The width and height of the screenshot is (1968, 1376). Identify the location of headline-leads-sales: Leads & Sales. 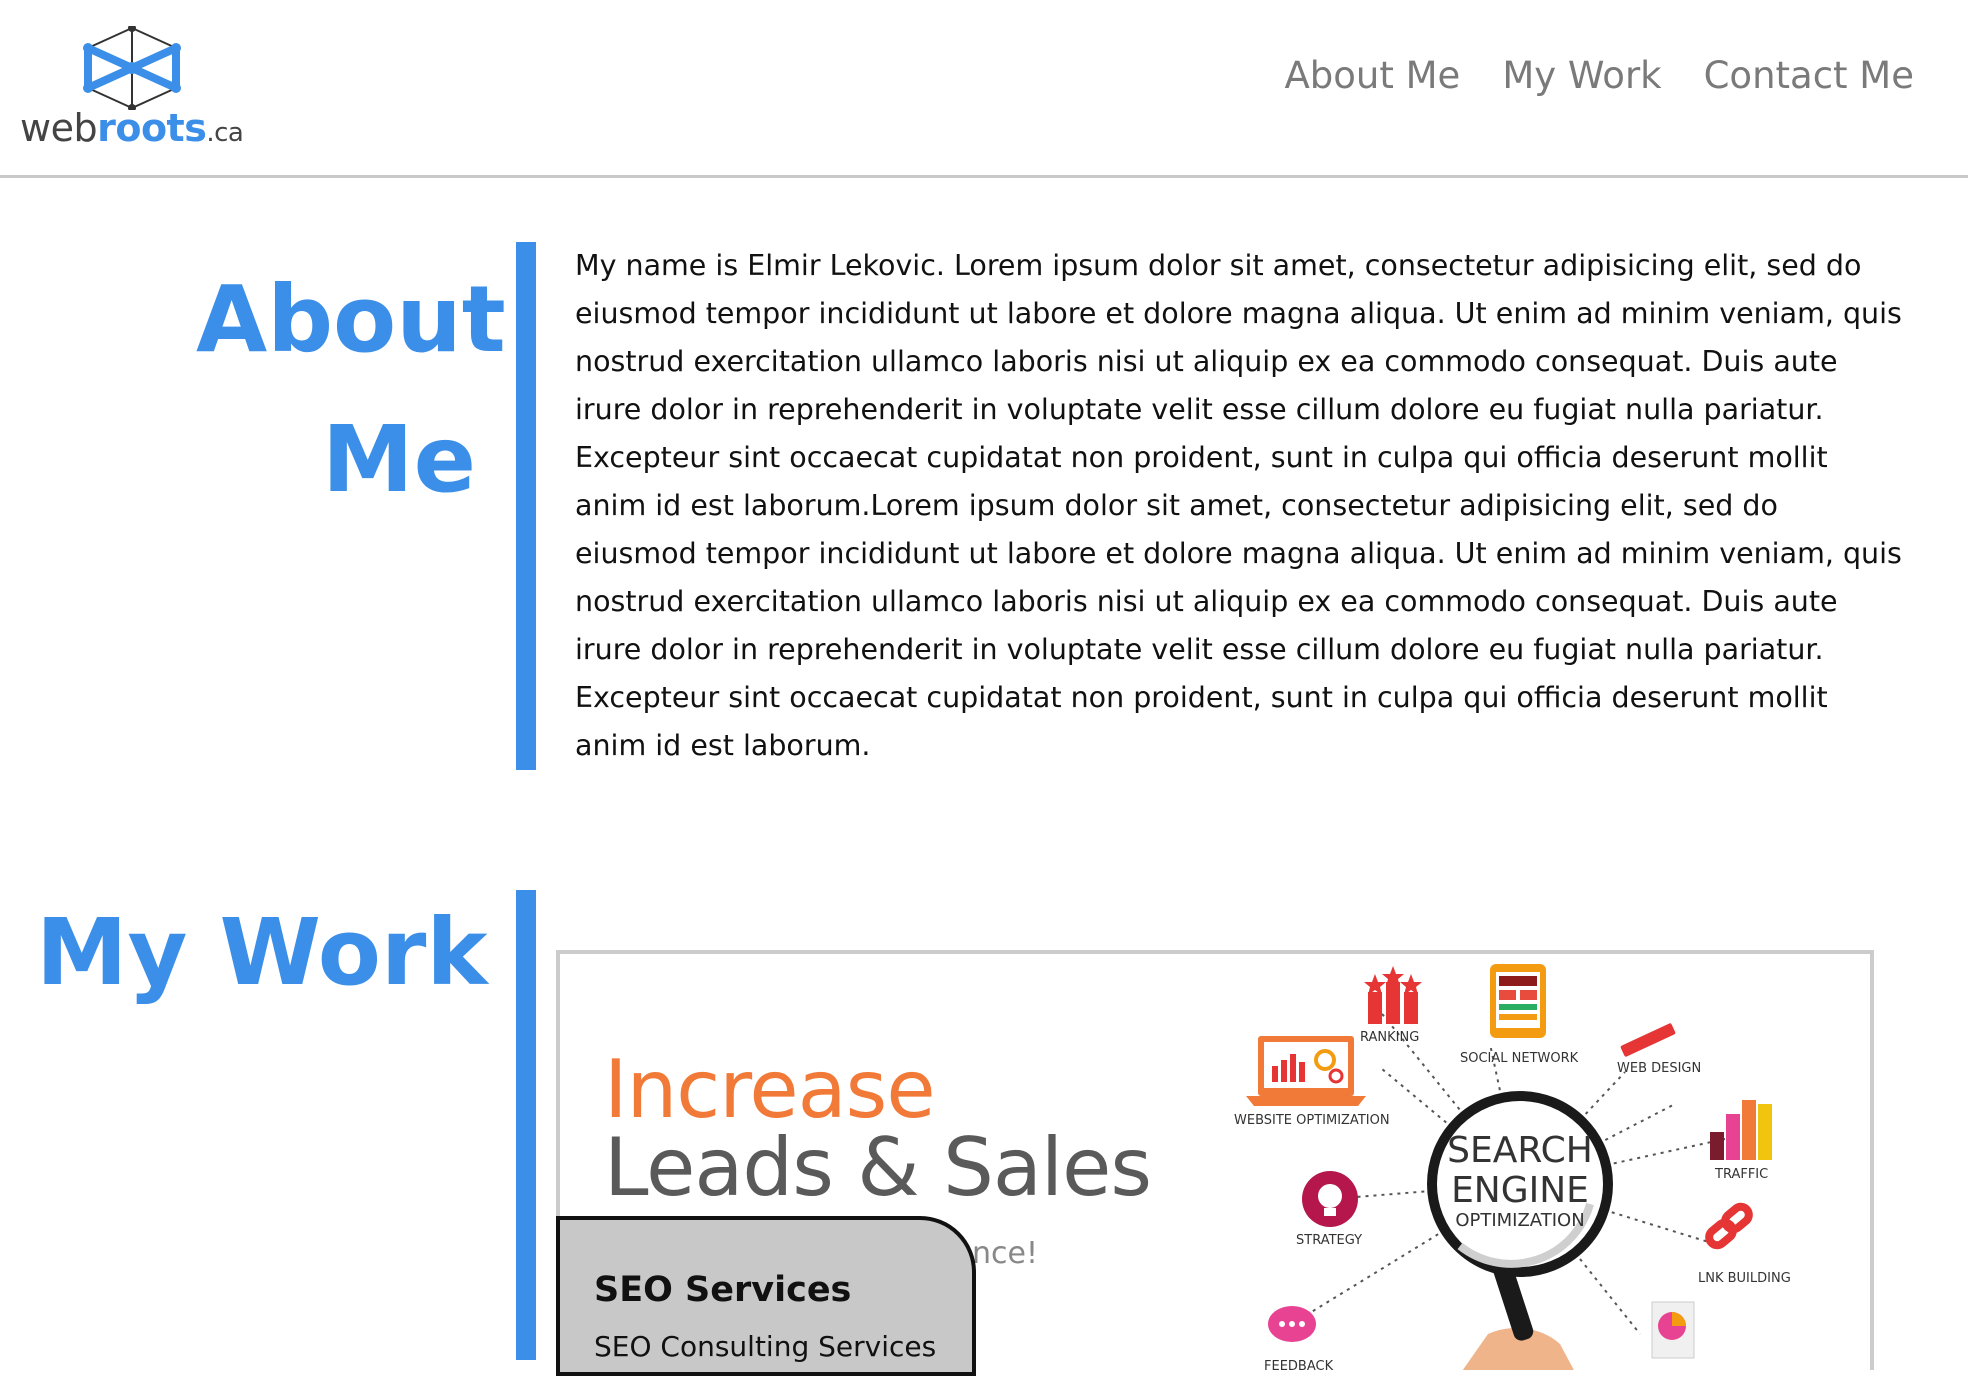
(878, 1167).